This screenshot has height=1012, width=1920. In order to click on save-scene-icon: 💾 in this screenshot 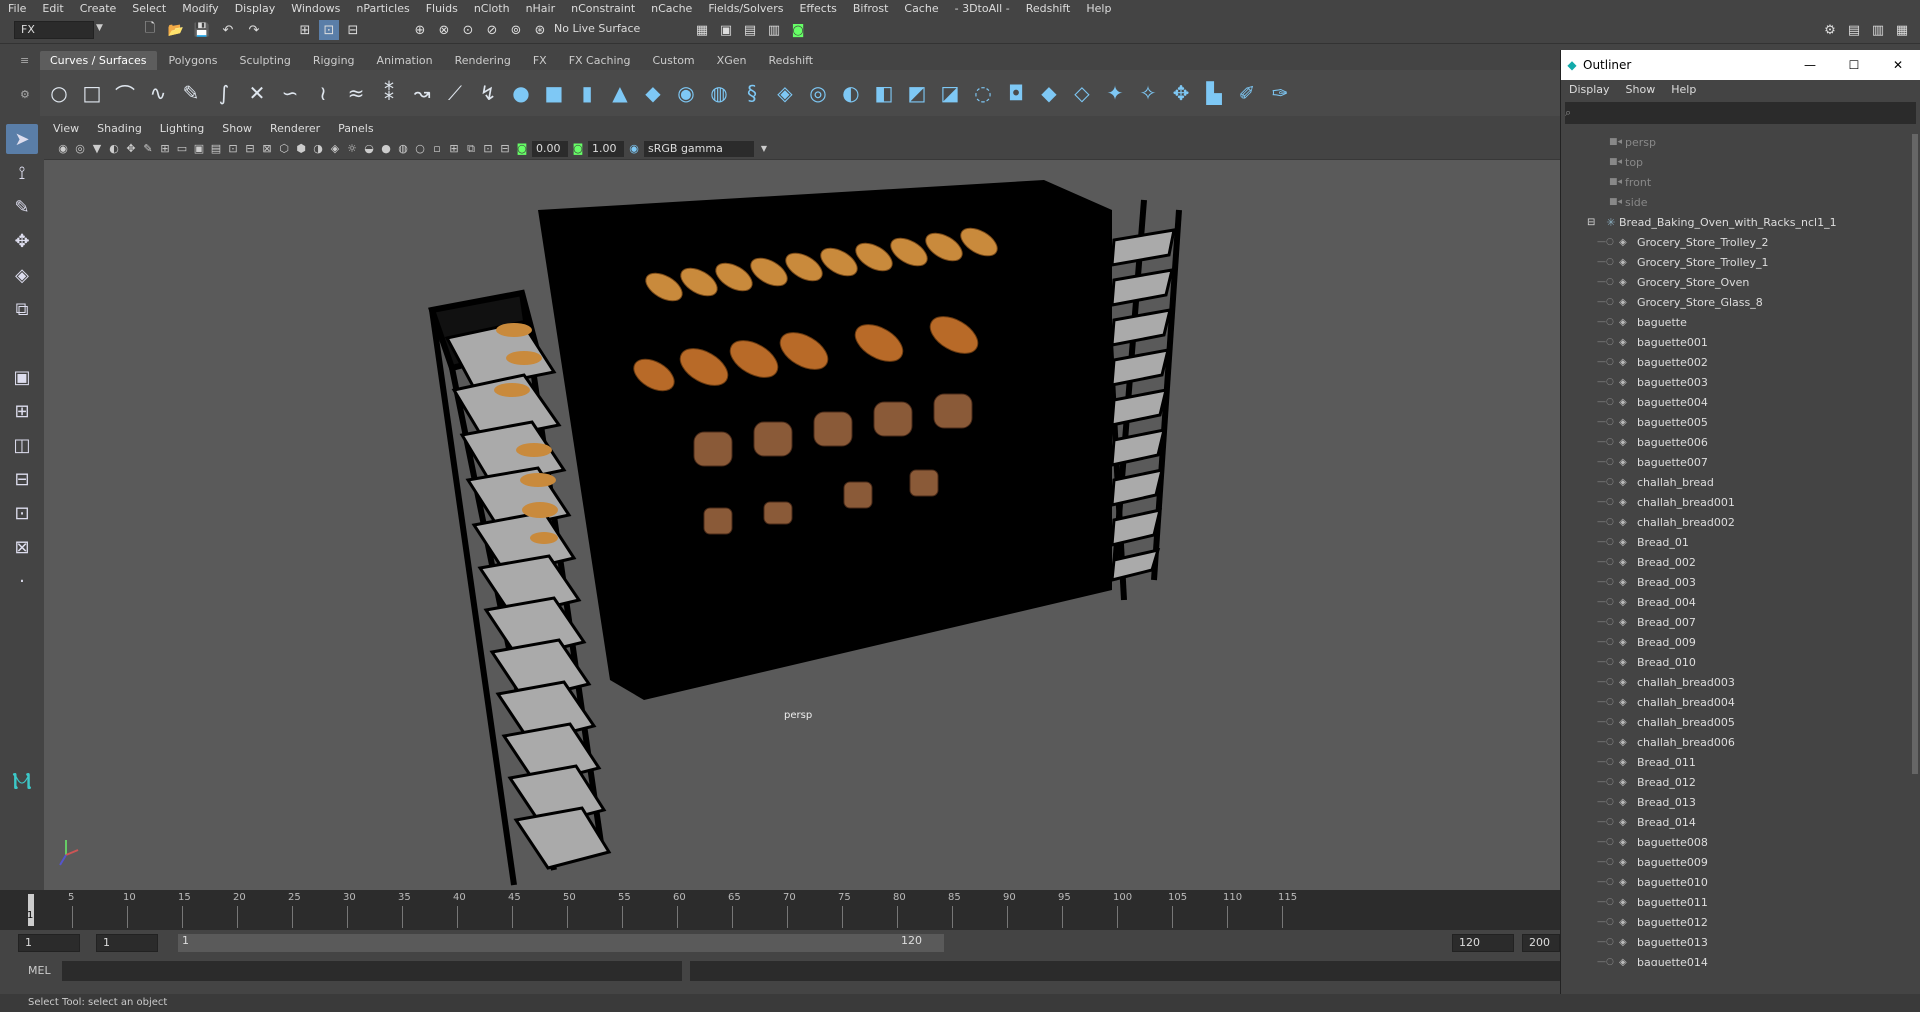, I will do `click(202, 30)`.